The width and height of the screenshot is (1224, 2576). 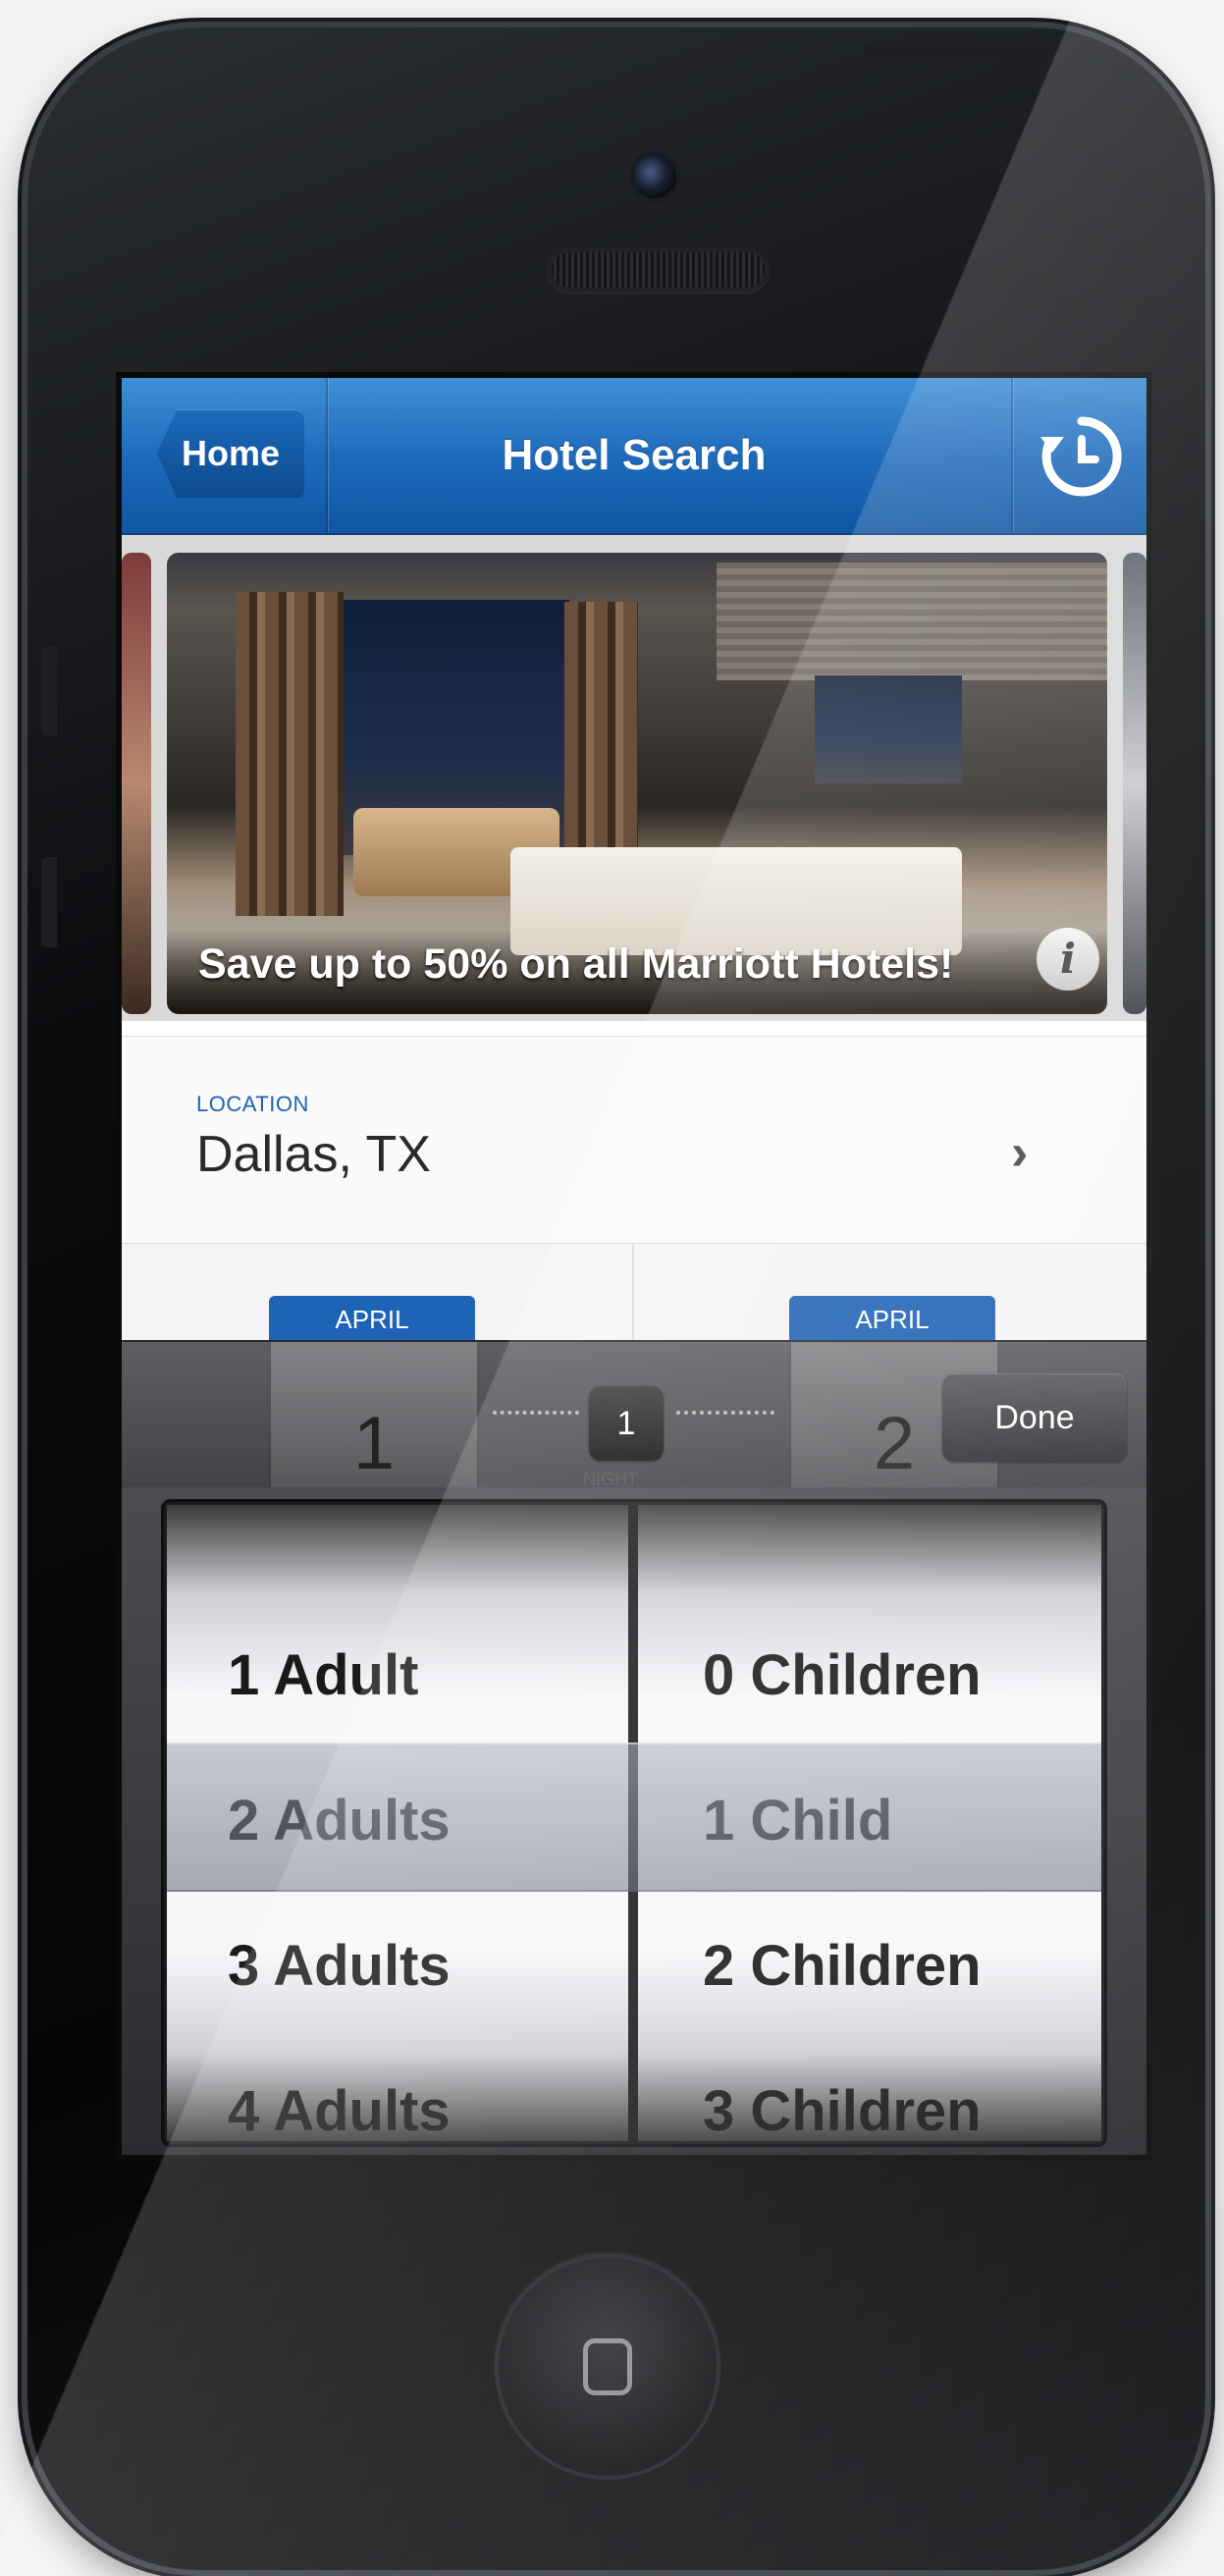 I want to click on home-square-icon, so click(x=607, y=2366).